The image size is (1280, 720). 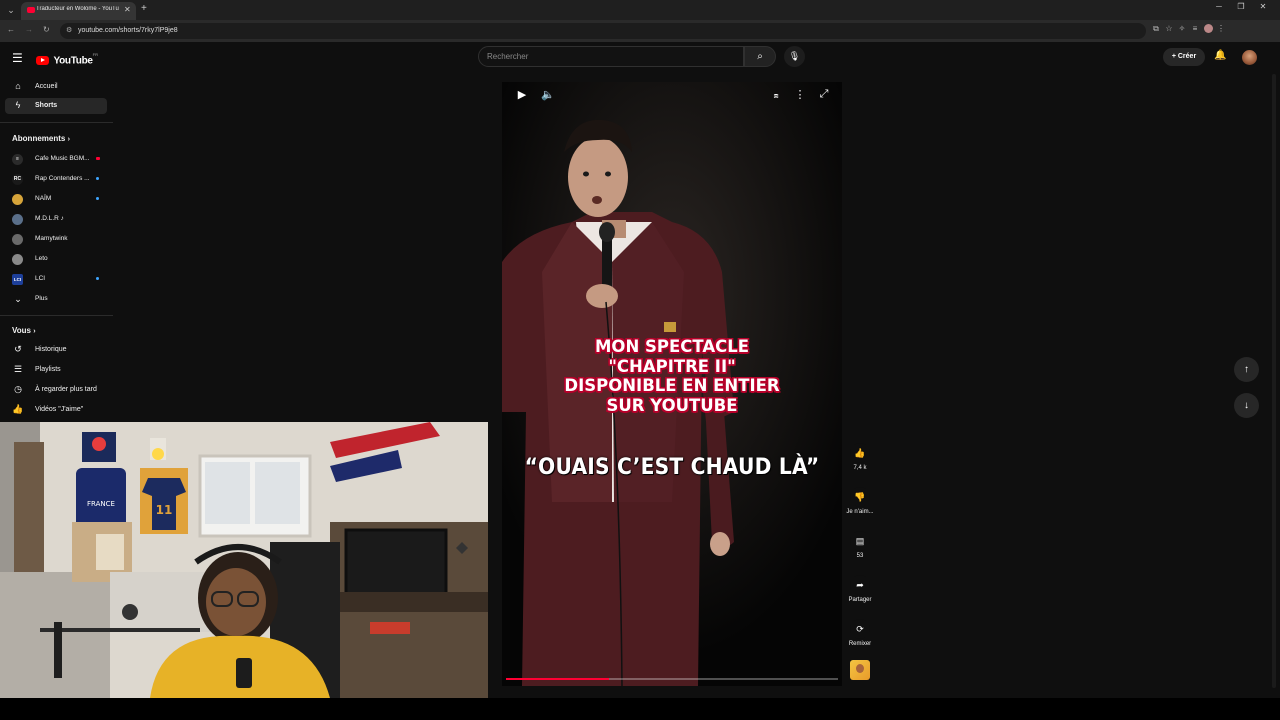 I want to click on share-action: ➦ Partager, so click(x=860, y=589).